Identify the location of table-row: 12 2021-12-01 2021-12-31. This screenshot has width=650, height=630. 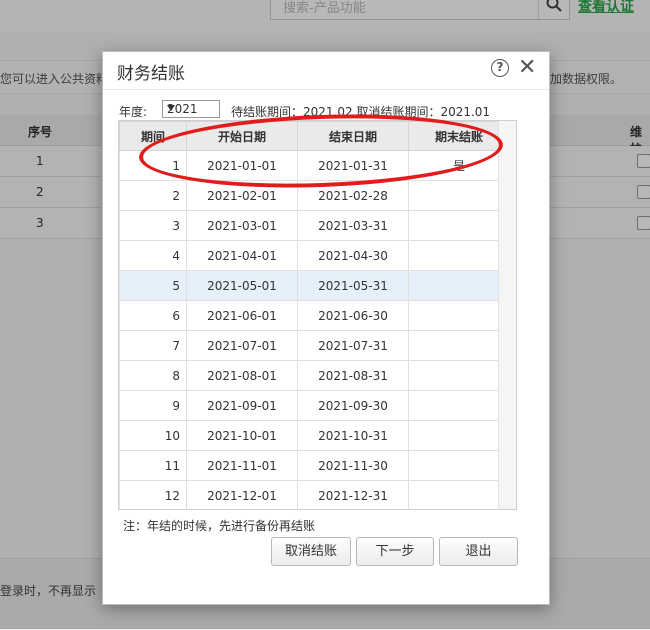
(314, 494).